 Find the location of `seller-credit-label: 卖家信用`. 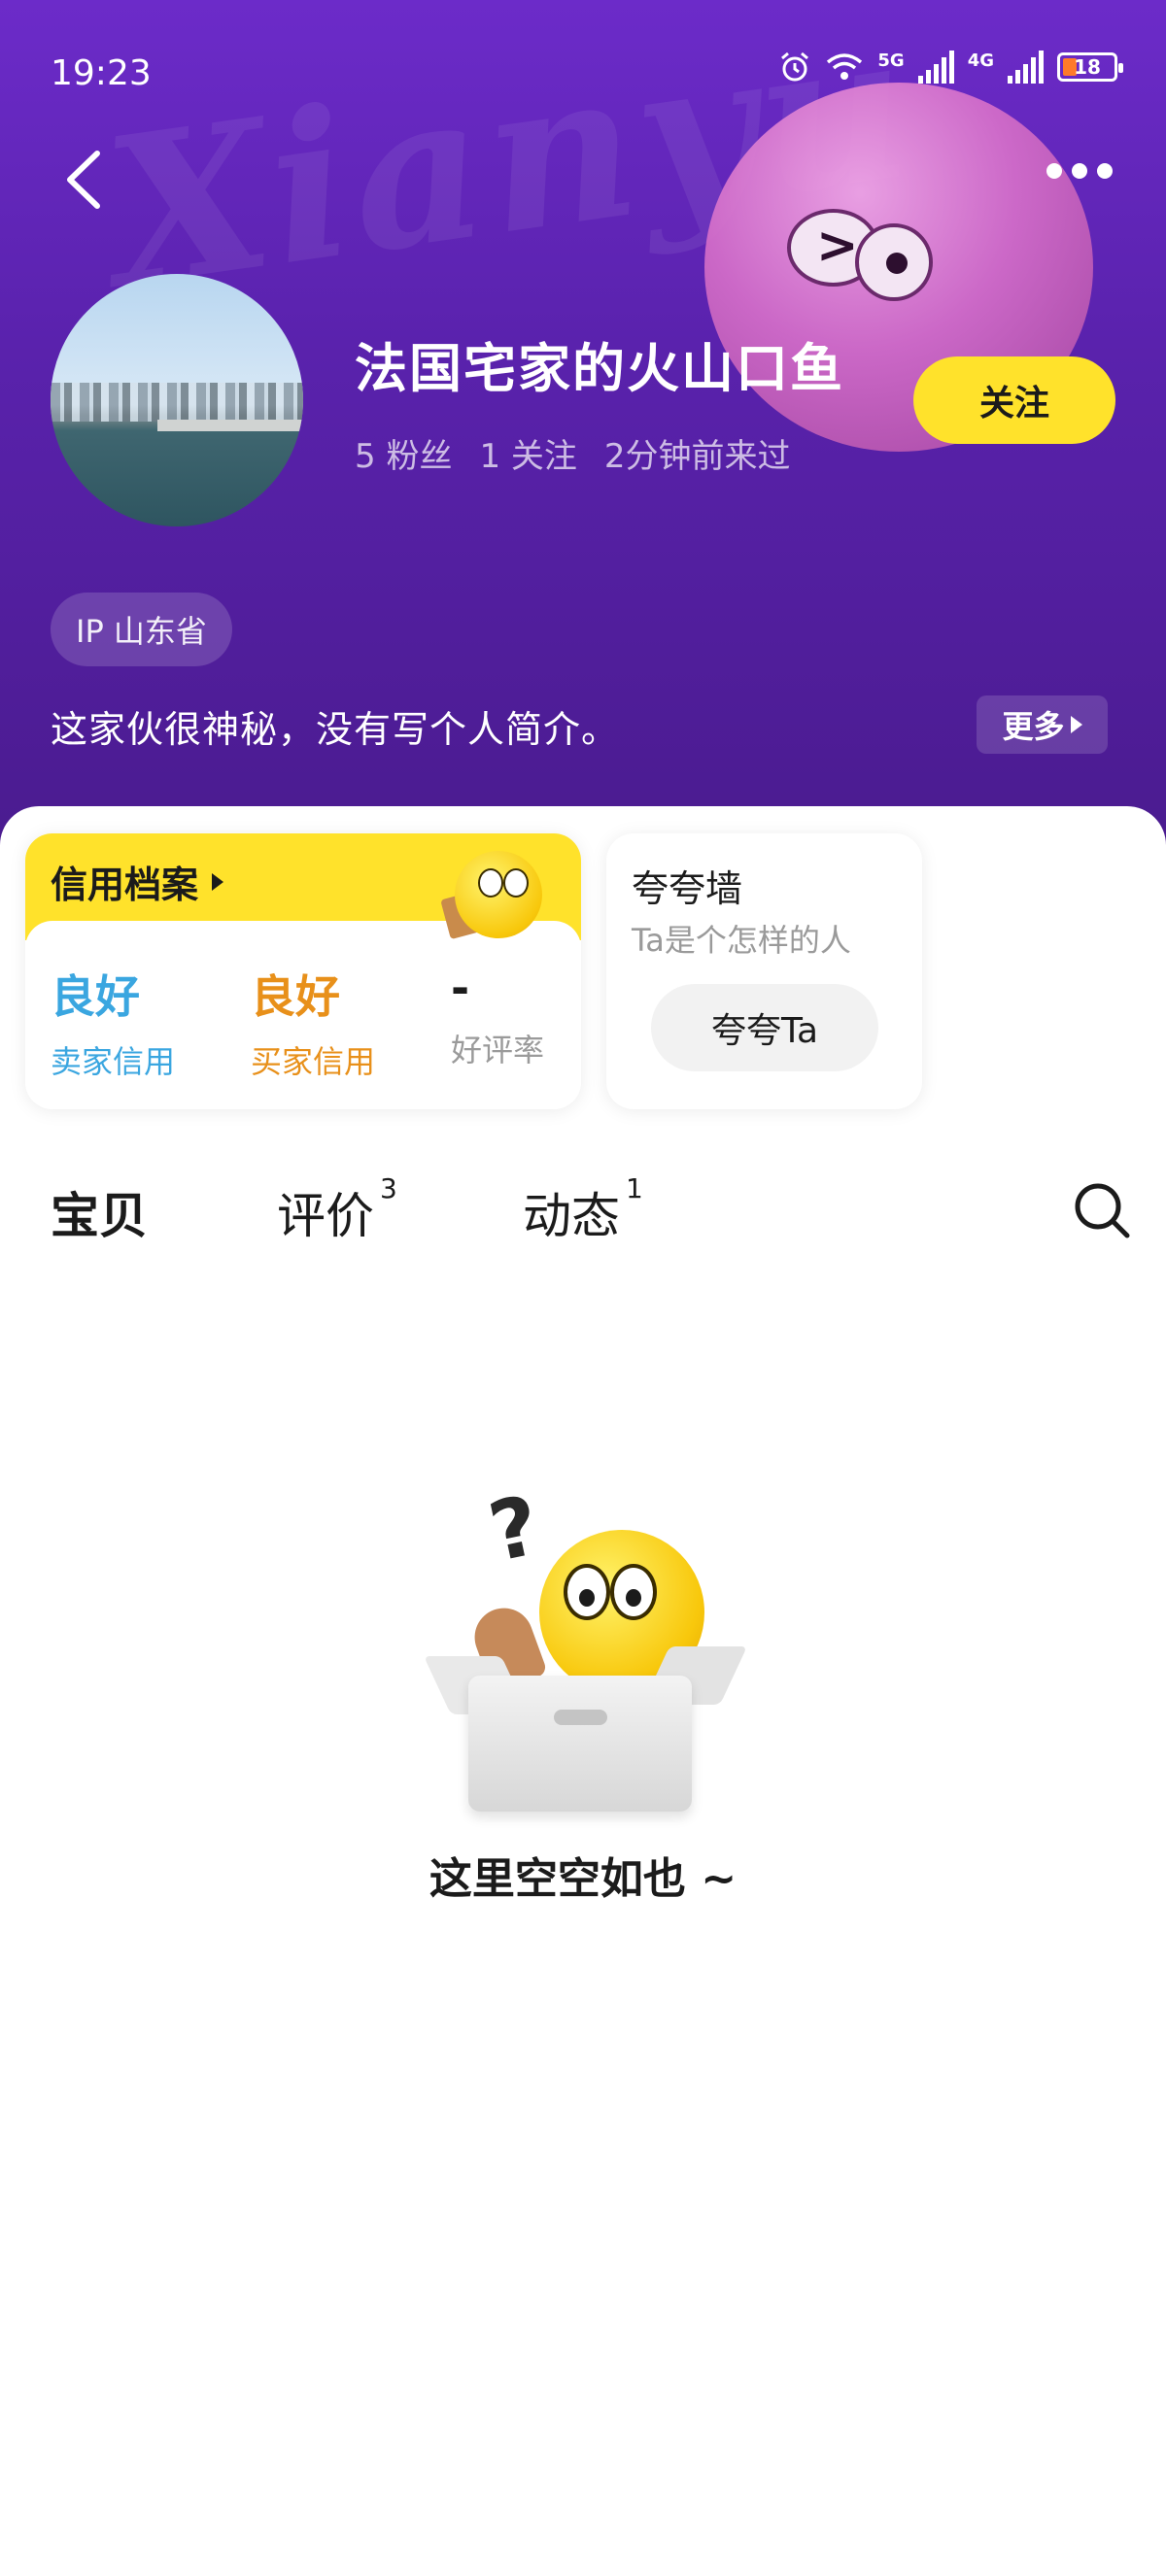

seller-credit-label: 卖家信用 is located at coordinates (113, 1061).